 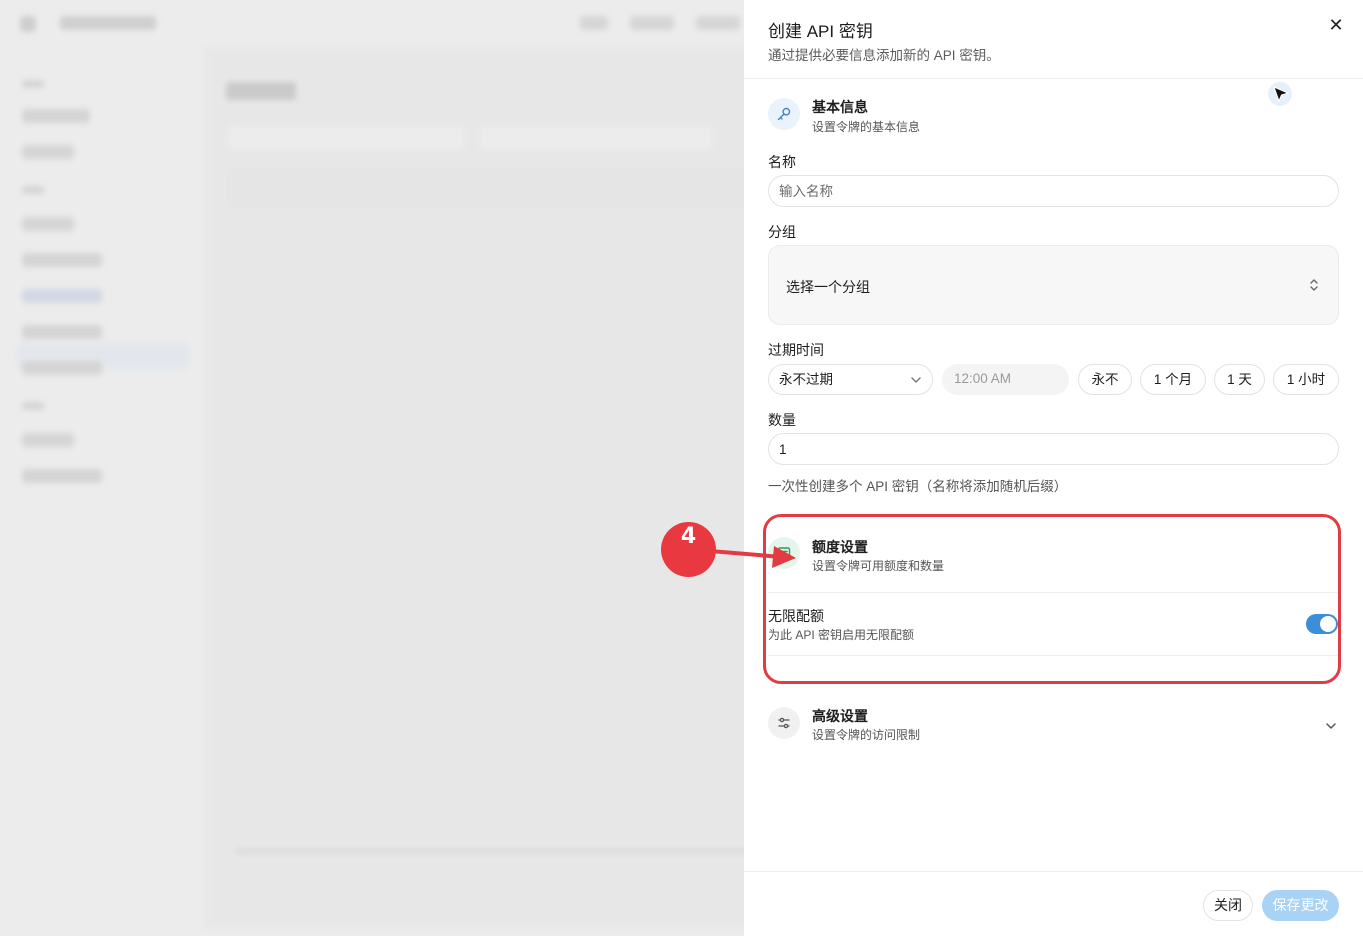 What do you see at coordinates (1052, 599) in the screenshot?
I see `annotation-highlight` at bounding box center [1052, 599].